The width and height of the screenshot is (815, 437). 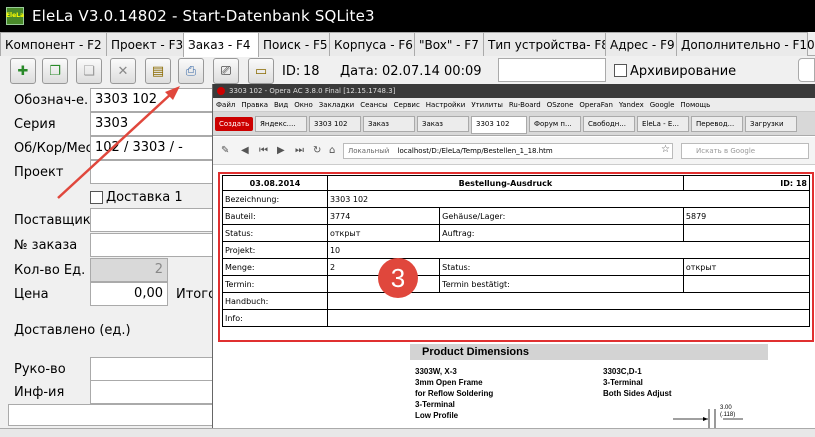 What do you see at coordinates (516, 301) in the screenshot?
I see `table-row: Handbuch:` at bounding box center [516, 301].